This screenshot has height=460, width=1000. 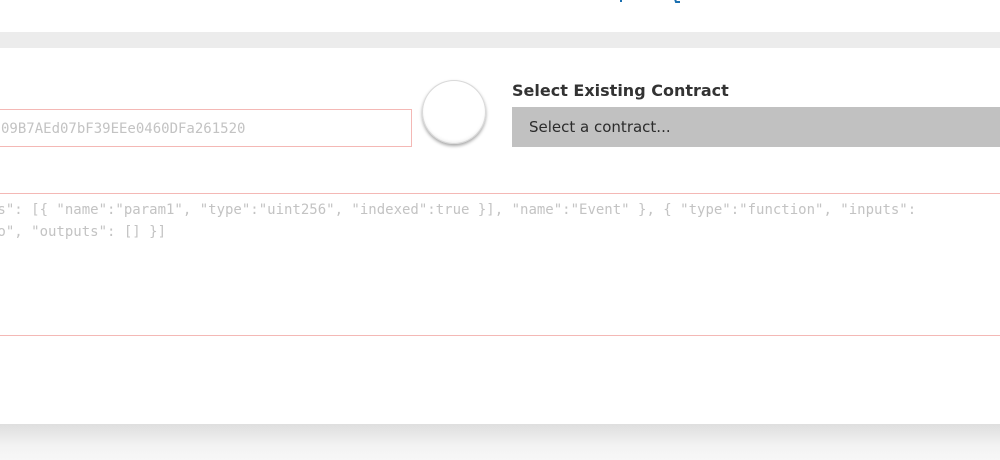 What do you see at coordinates (500, 16) in the screenshot?
I see `top-strip` at bounding box center [500, 16].